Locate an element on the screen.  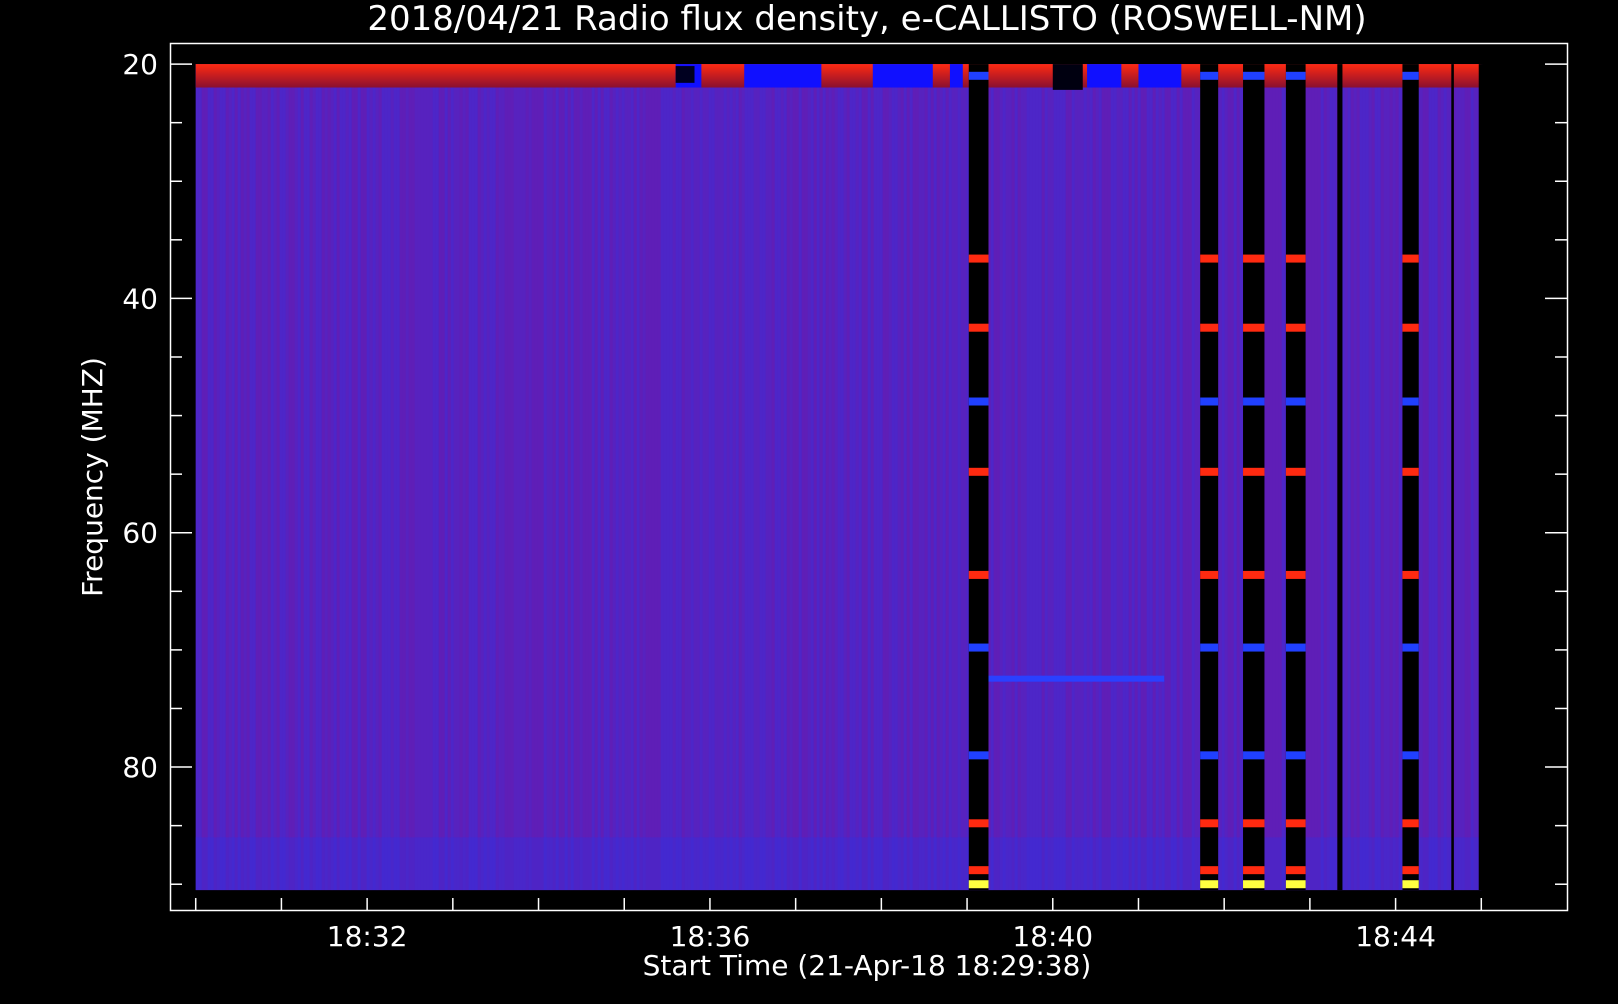
y-tick-label: 40 is located at coordinates (140, 298).